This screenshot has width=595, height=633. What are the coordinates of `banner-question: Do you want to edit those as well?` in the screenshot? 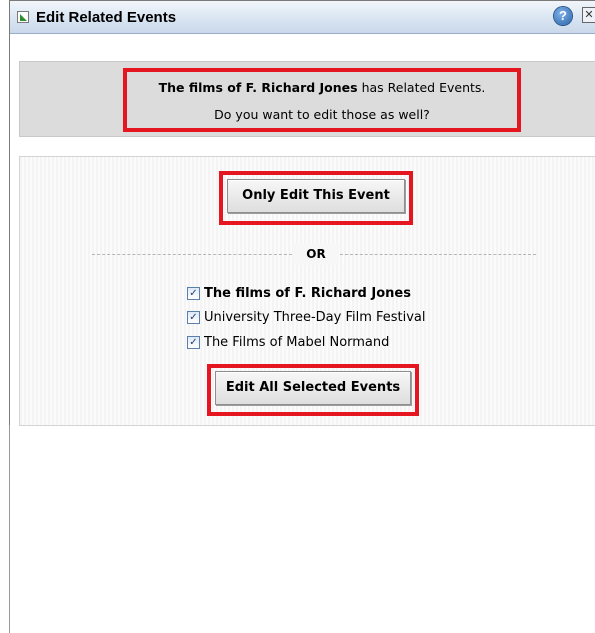 It's located at (322, 114).